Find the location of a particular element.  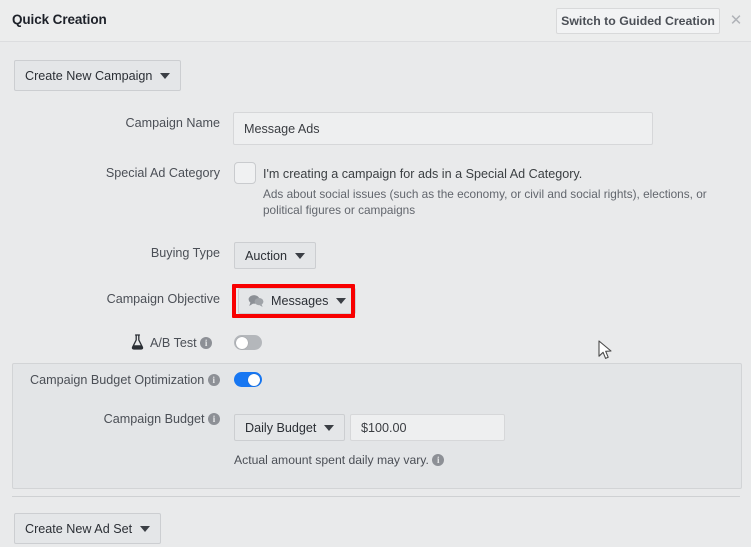

messages-bubble-icon is located at coordinates (256, 301).